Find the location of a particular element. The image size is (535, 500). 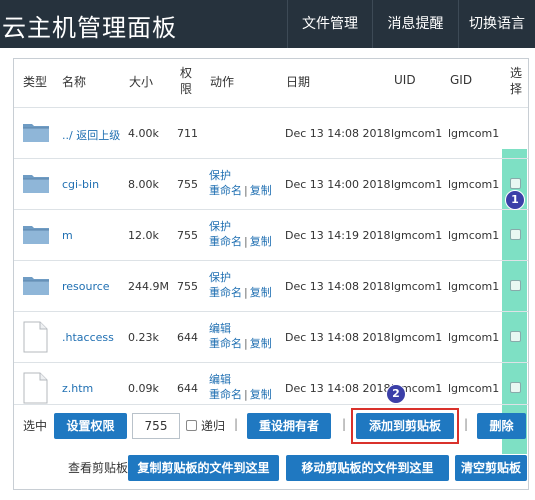

app-header: 云主机管理面板 文件管理 消息提醒 切换语言 is located at coordinates (267, 24).